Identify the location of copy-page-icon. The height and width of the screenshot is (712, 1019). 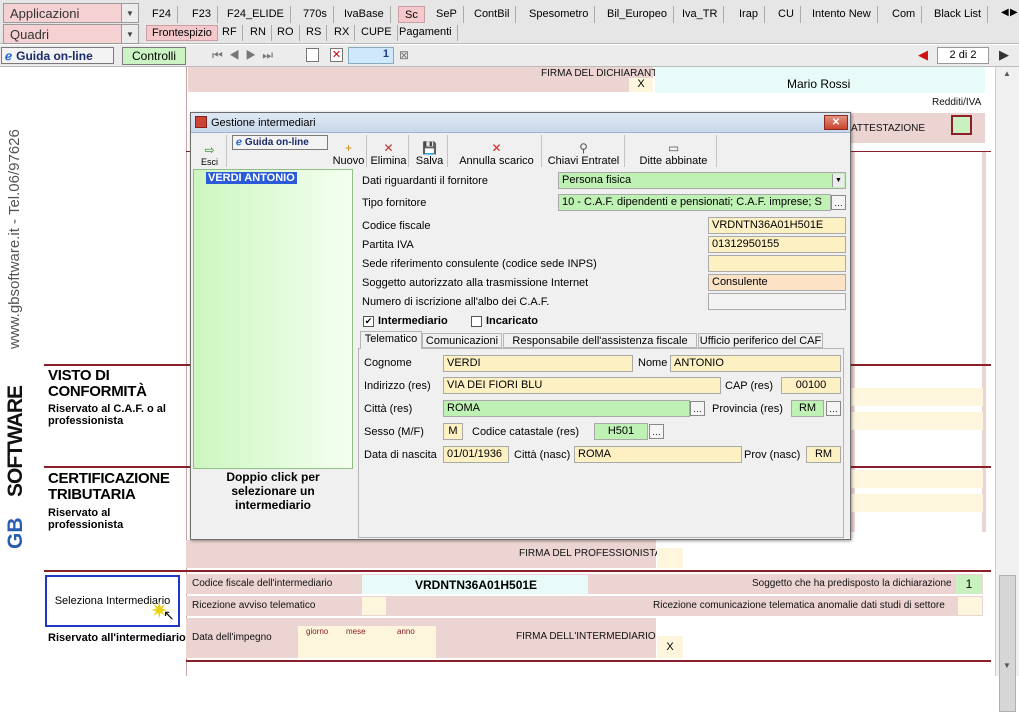
(312, 55).